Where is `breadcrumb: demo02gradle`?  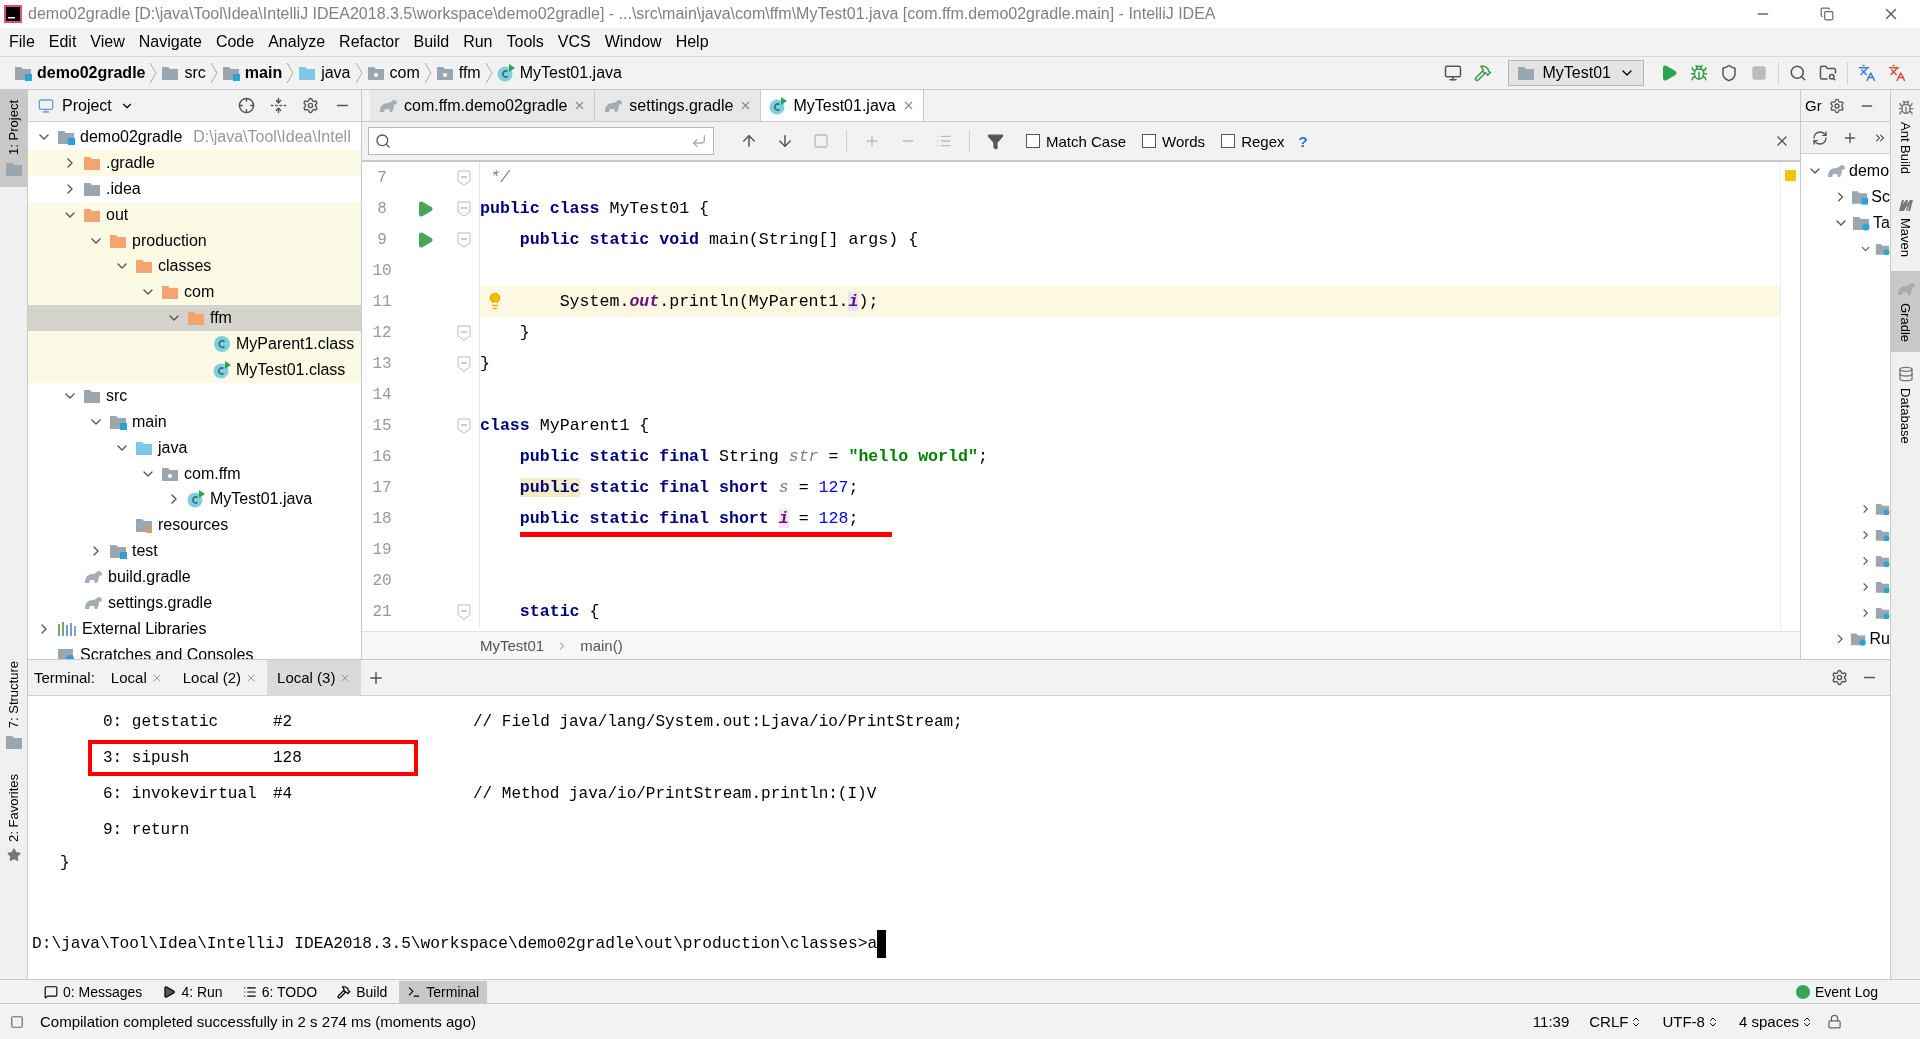
breadcrumb: demo02gradle is located at coordinates (80, 73).